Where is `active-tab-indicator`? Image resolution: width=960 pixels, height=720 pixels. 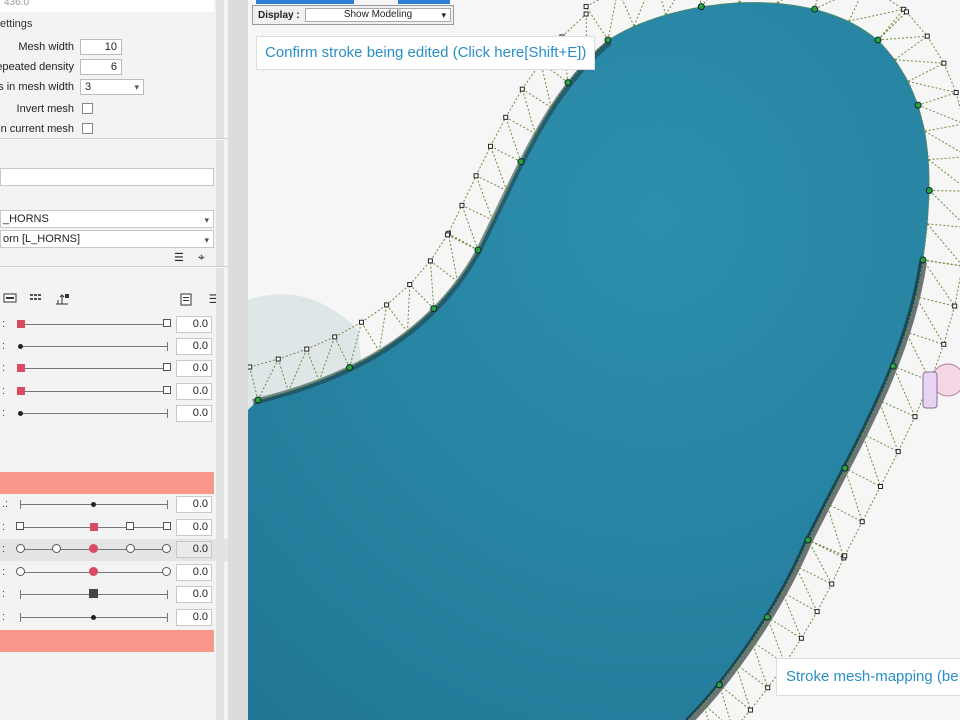 active-tab-indicator is located at coordinates (305, 2).